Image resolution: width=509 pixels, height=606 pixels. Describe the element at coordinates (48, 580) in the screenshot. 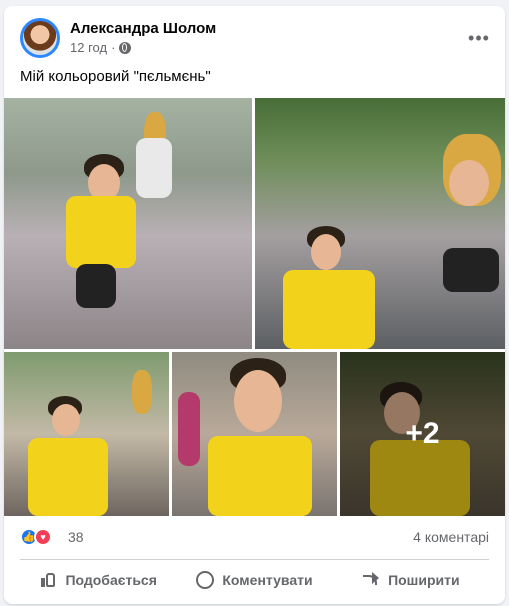

I see `thumbs-up-icon` at that location.